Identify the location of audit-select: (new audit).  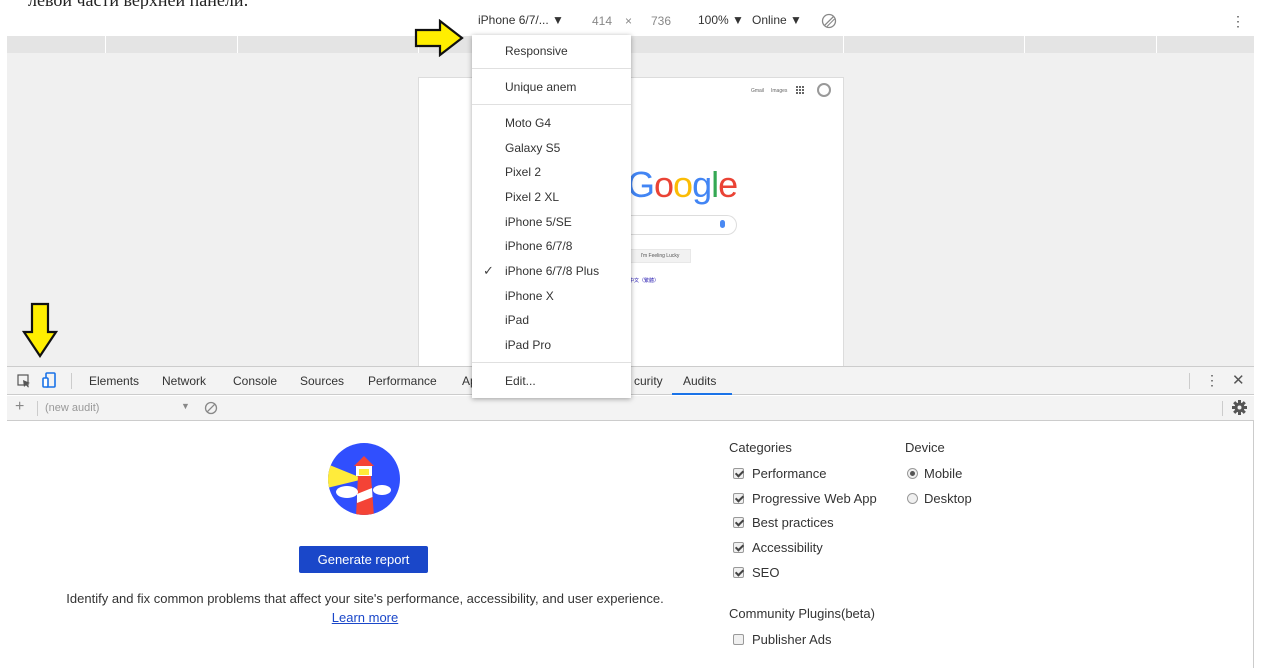
(72, 408).